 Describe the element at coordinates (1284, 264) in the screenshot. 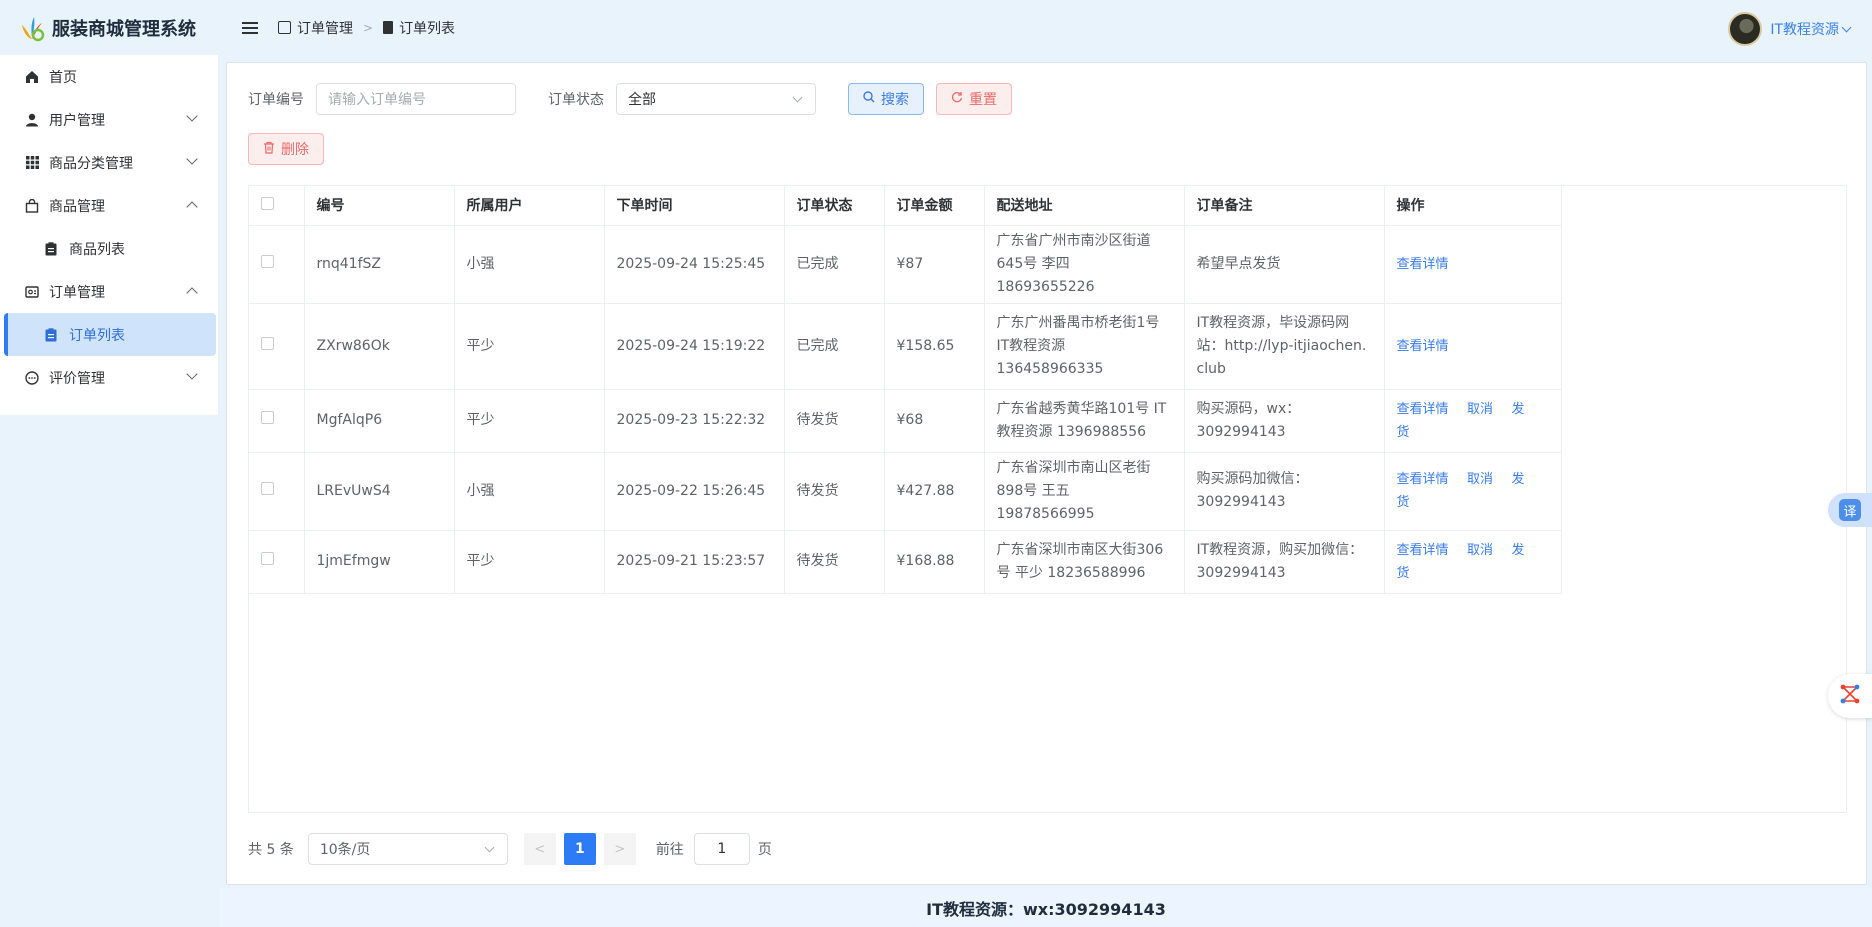

I see `remark-cell: 希望早点发货` at that location.